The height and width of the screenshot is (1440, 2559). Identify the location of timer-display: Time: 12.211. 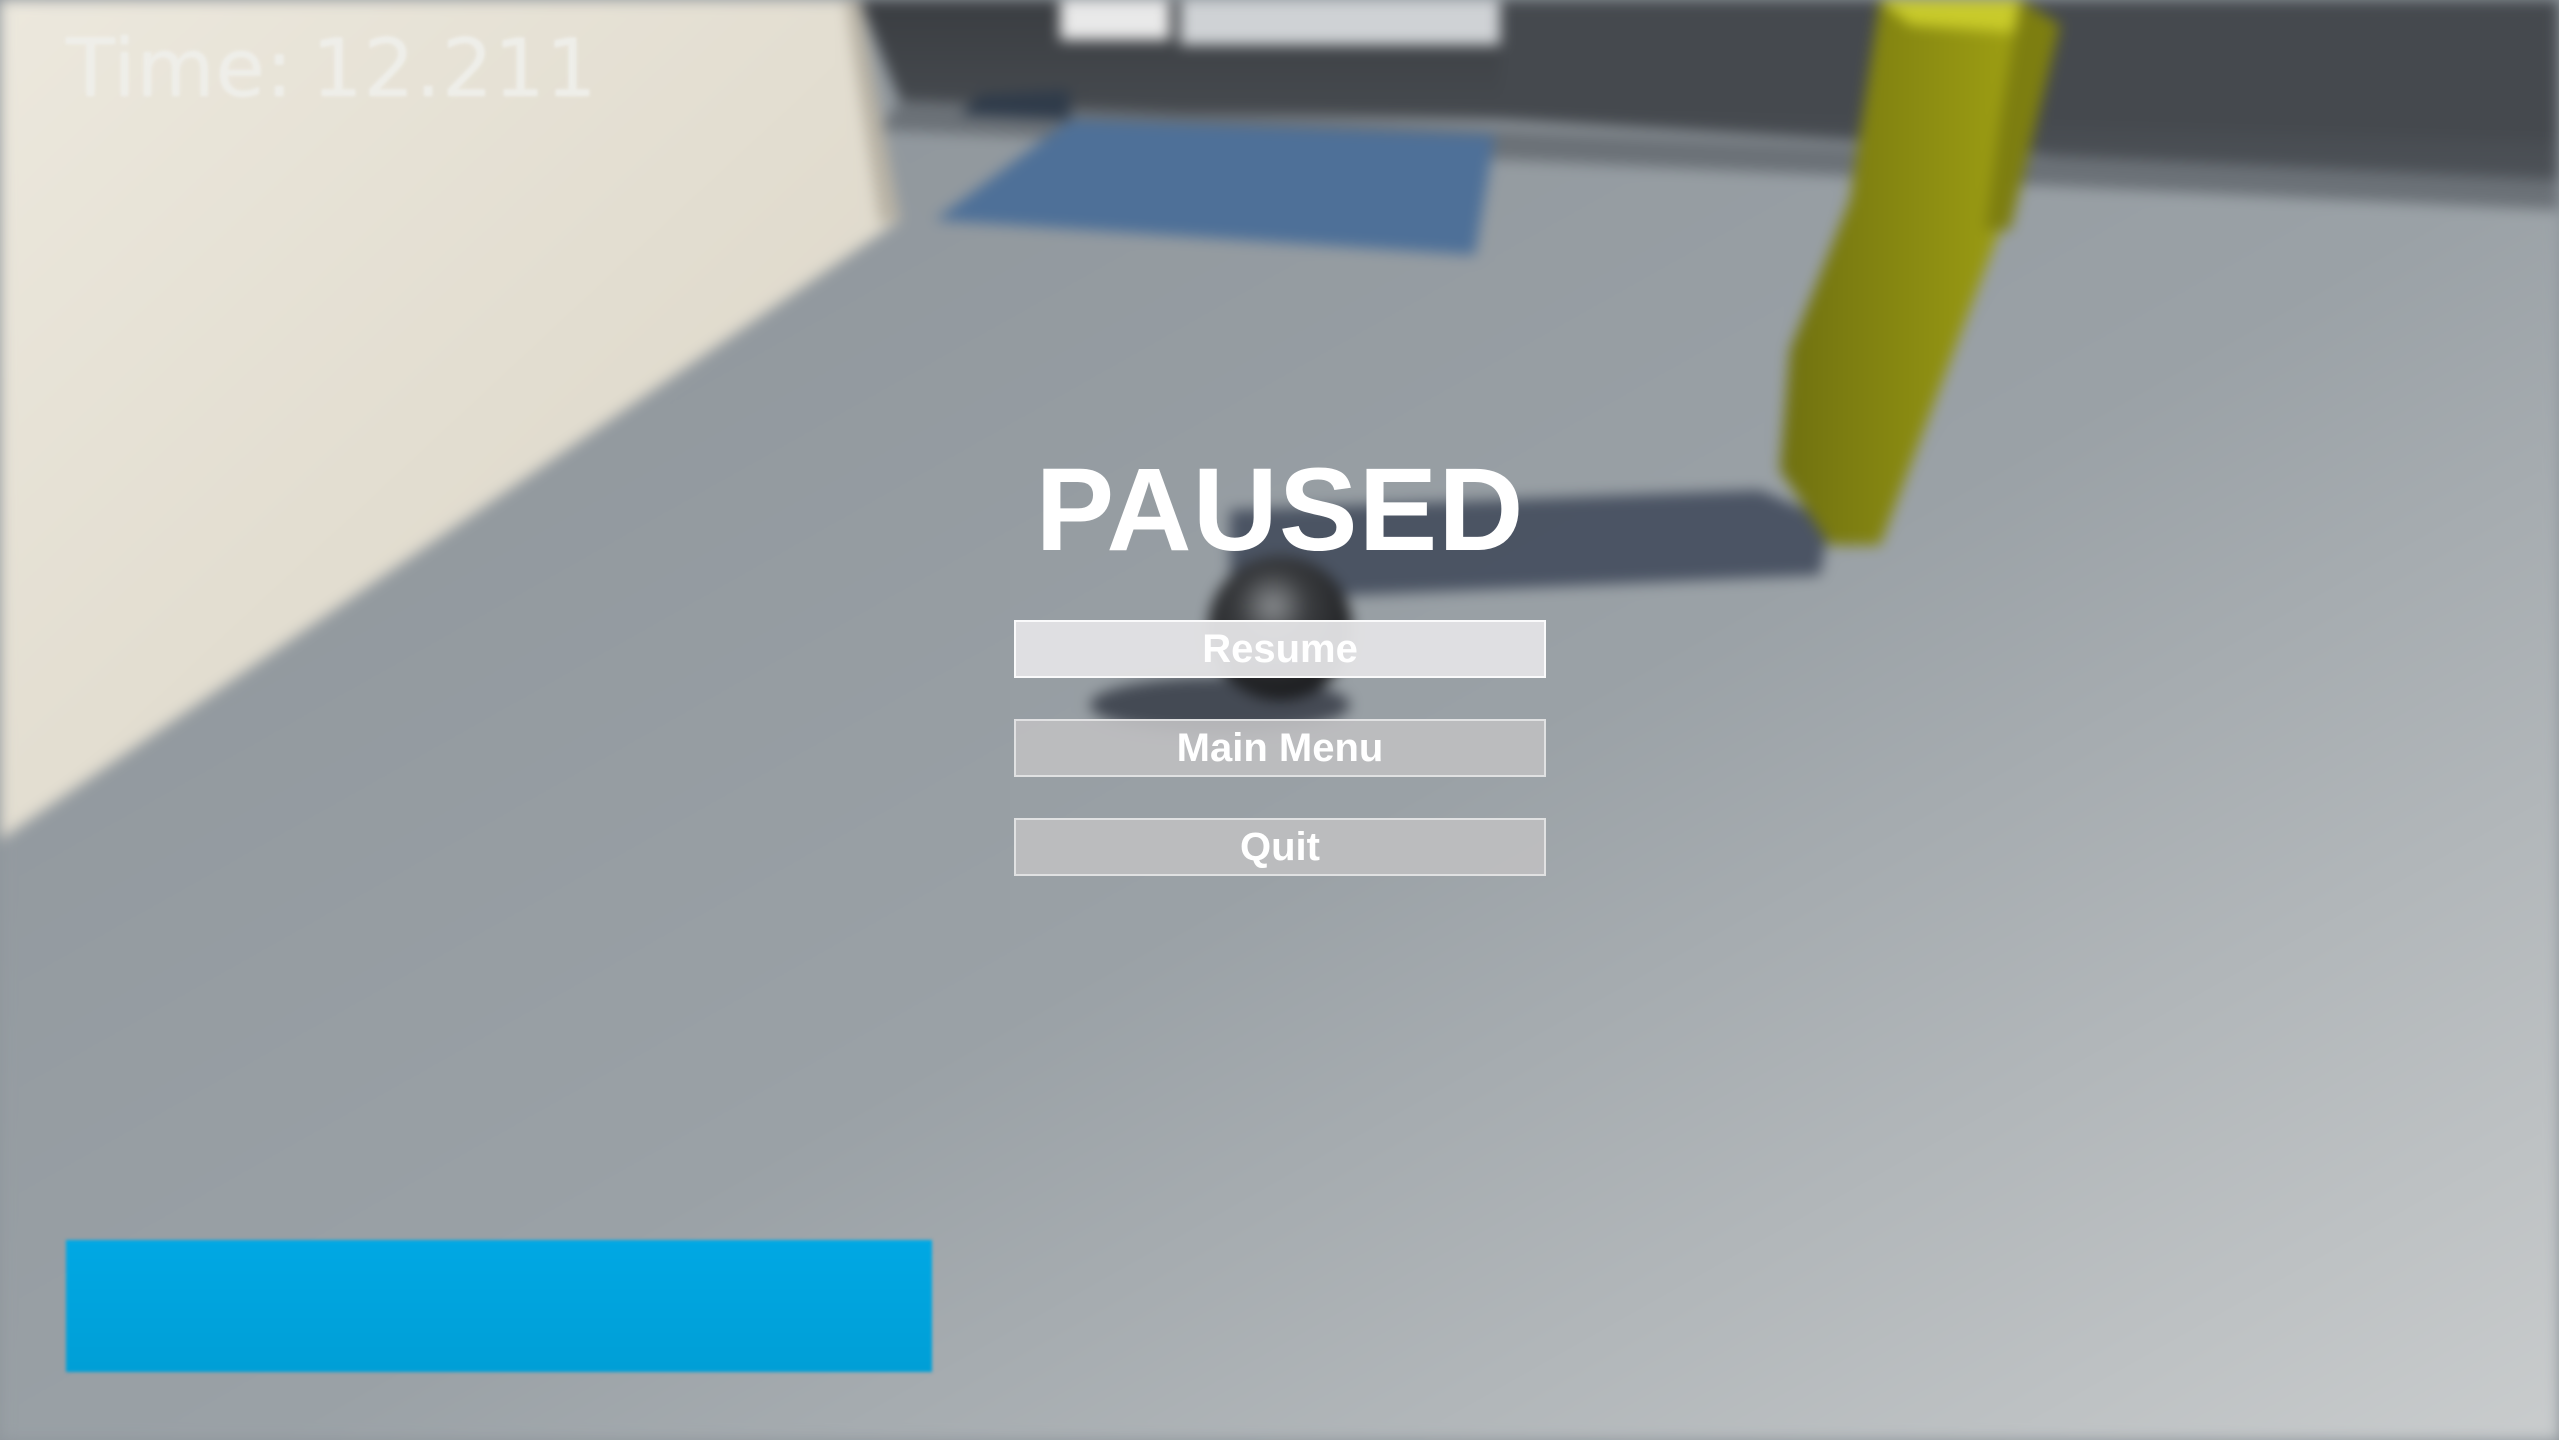
(332, 68).